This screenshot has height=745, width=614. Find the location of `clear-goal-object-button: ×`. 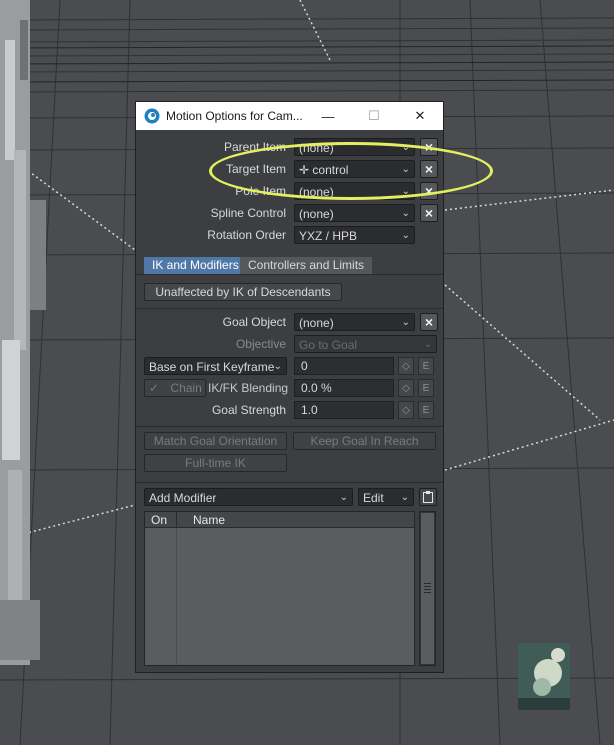

clear-goal-object-button: × is located at coordinates (429, 322).